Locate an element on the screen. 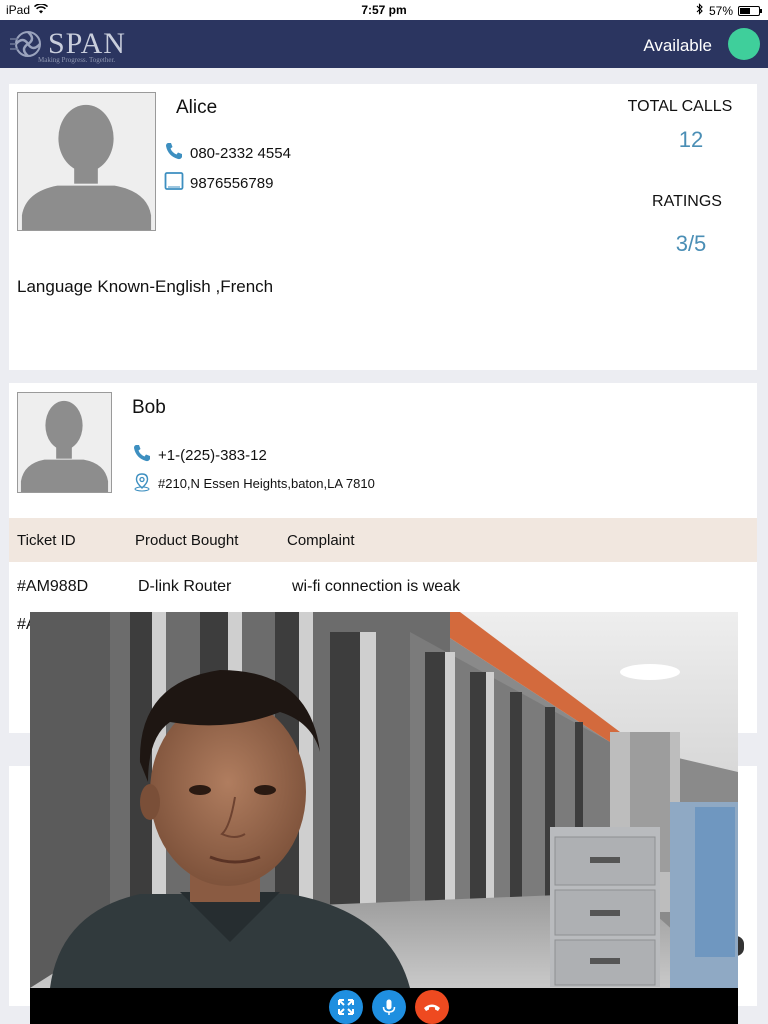 The width and height of the screenshot is (768, 1024). agent-mobile: 9876556789 is located at coordinates (231, 183).